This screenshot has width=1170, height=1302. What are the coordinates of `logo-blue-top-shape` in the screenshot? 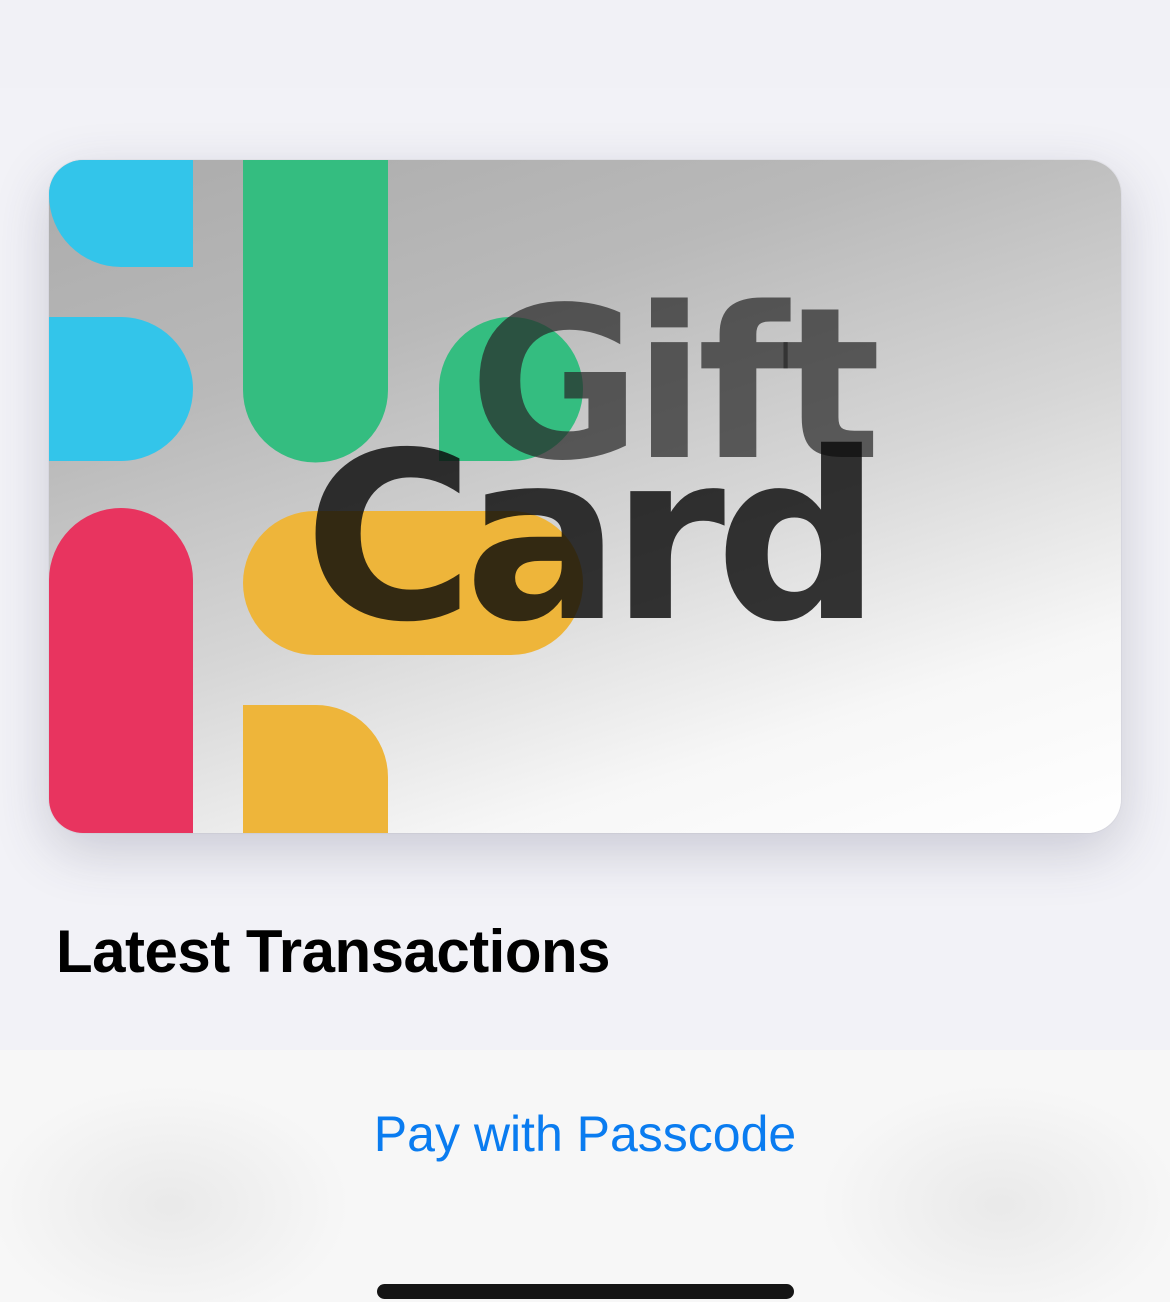 It's located at (121, 213).